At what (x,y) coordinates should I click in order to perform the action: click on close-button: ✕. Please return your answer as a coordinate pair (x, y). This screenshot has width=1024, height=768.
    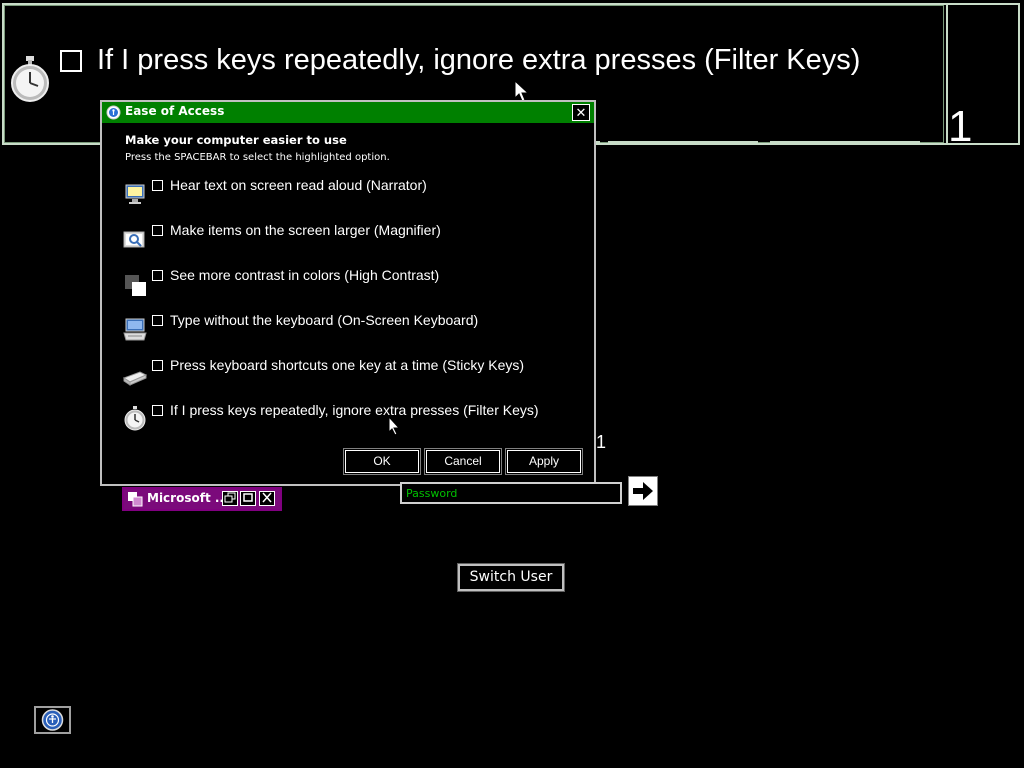
    Looking at the image, I should click on (581, 112).